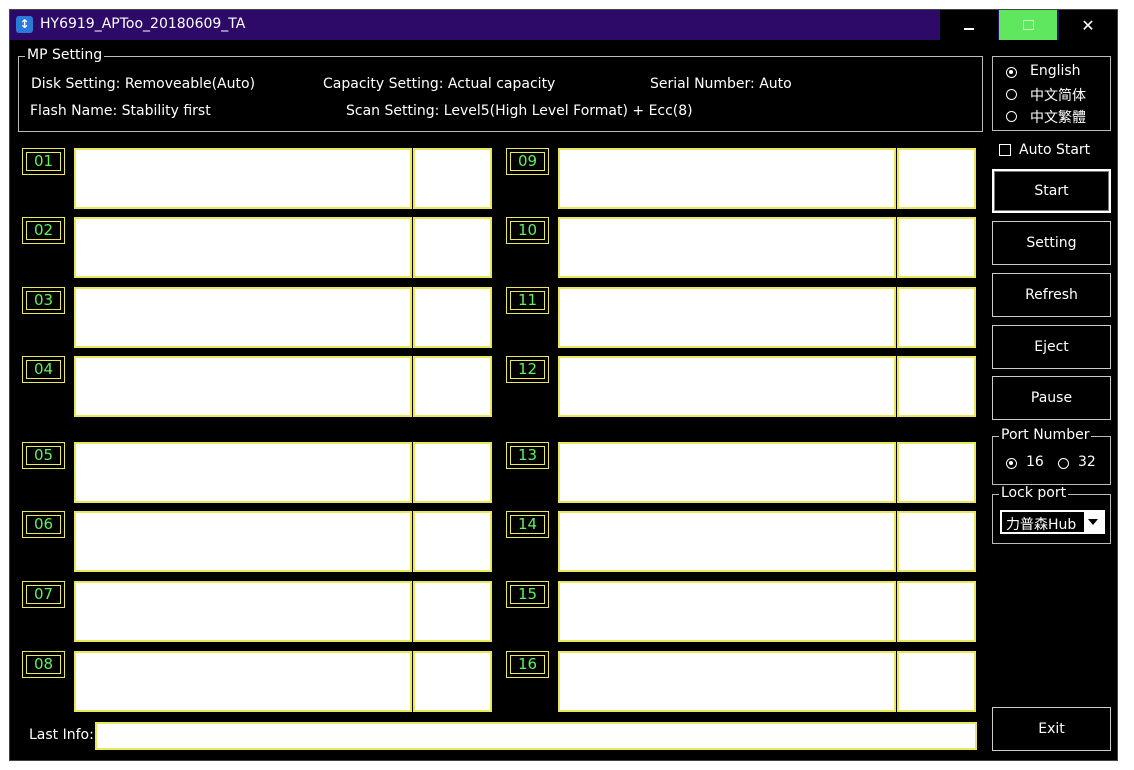  I want to click on chevron-down-icon, so click(1093, 522).